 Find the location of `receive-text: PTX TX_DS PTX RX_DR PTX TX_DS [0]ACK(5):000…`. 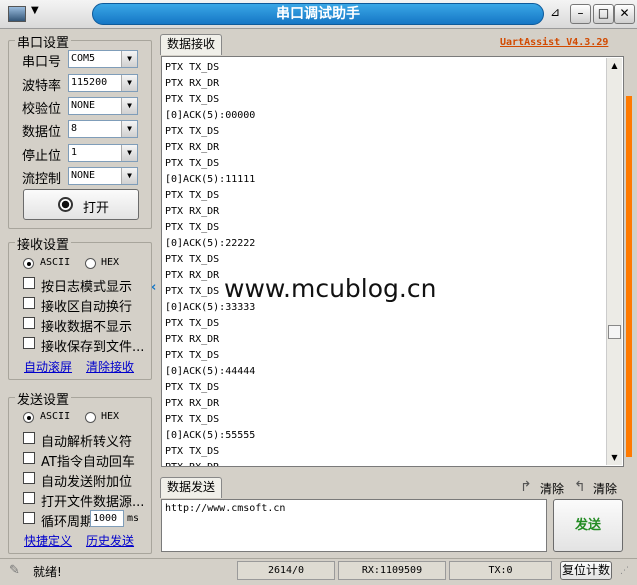

receive-text: PTX TX_DS PTX RX_DR PTX TX_DS [0]ACK(5):000… is located at coordinates (210, 263).